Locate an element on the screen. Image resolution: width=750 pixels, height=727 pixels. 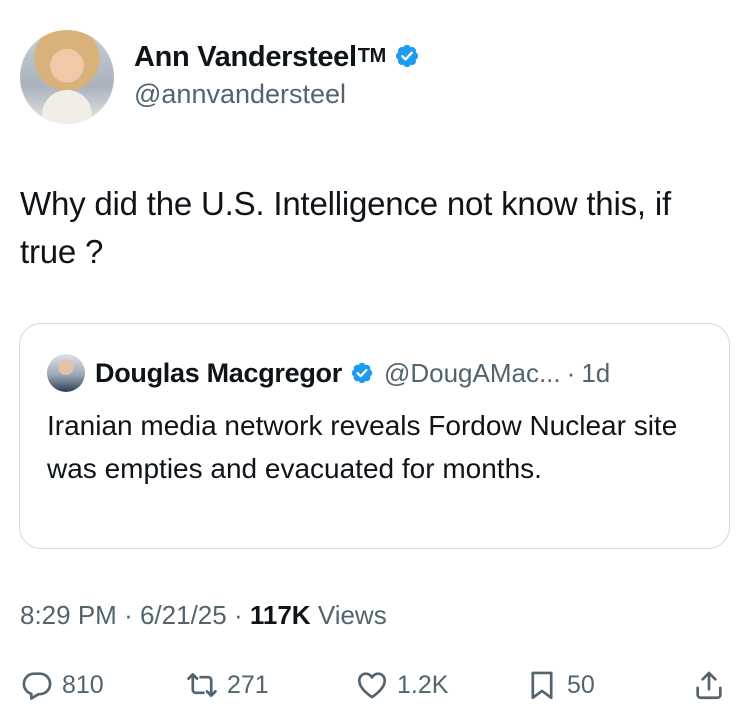
repost-arrows-icon is located at coordinates (202, 685).